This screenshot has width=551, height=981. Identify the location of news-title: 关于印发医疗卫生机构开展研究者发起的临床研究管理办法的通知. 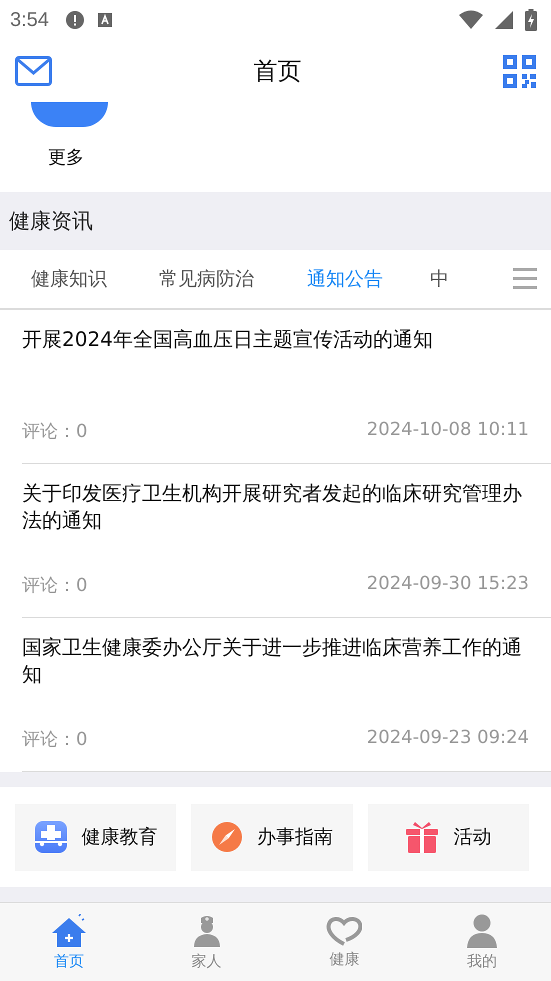
(275, 507).